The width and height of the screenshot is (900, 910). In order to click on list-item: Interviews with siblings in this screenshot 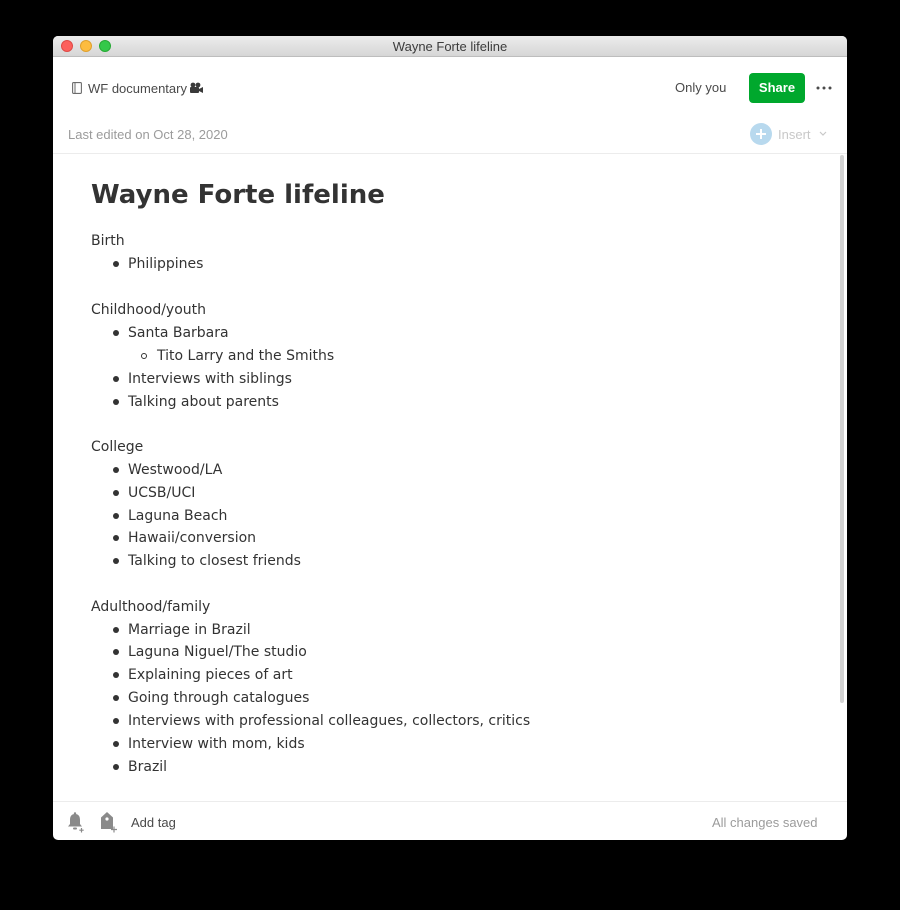, I will do `click(210, 379)`.